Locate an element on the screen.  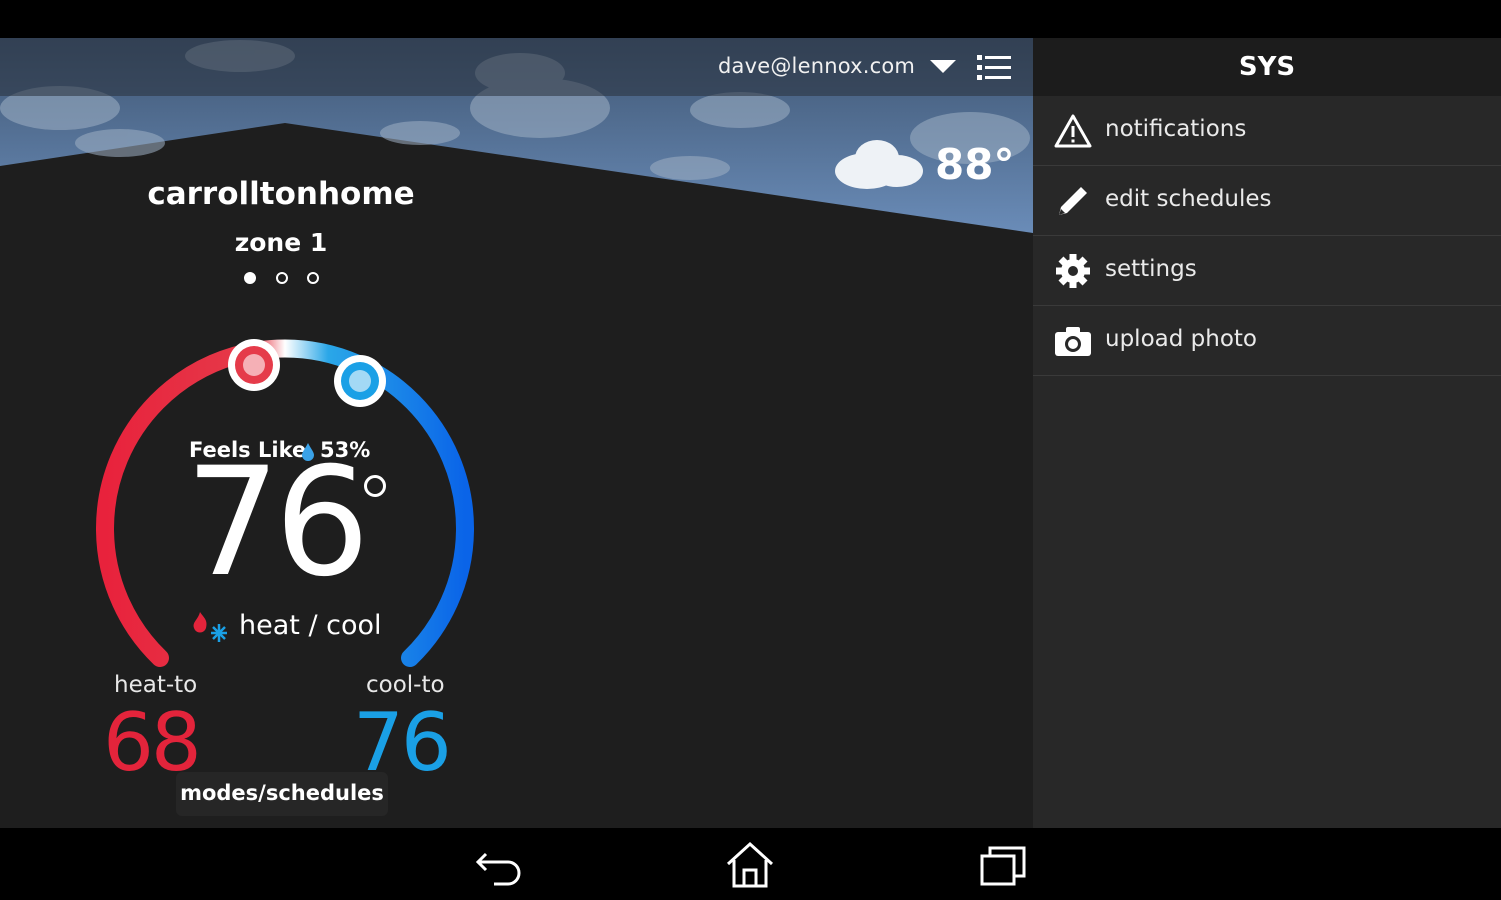
menu-item-label: notifications is located at coordinates (1176, 129).